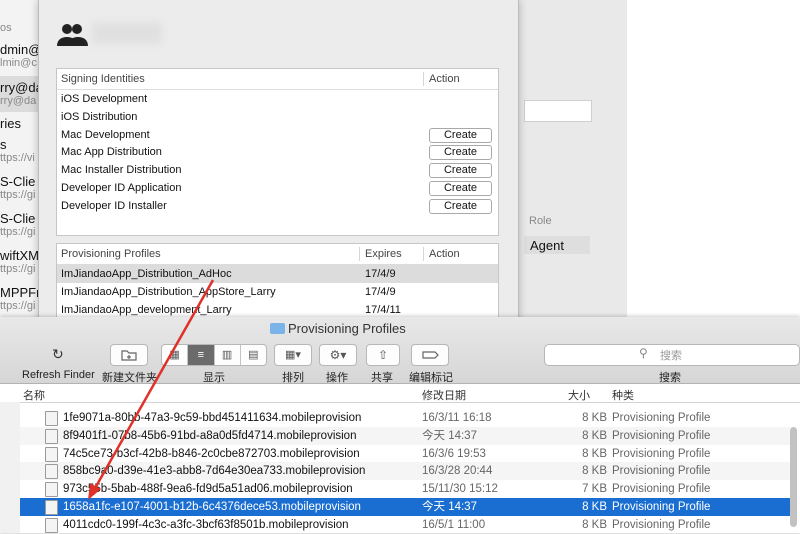  Describe the element at coordinates (457, 471) in the screenshot. I see `file-date: 16/3/28 20:44` at that location.